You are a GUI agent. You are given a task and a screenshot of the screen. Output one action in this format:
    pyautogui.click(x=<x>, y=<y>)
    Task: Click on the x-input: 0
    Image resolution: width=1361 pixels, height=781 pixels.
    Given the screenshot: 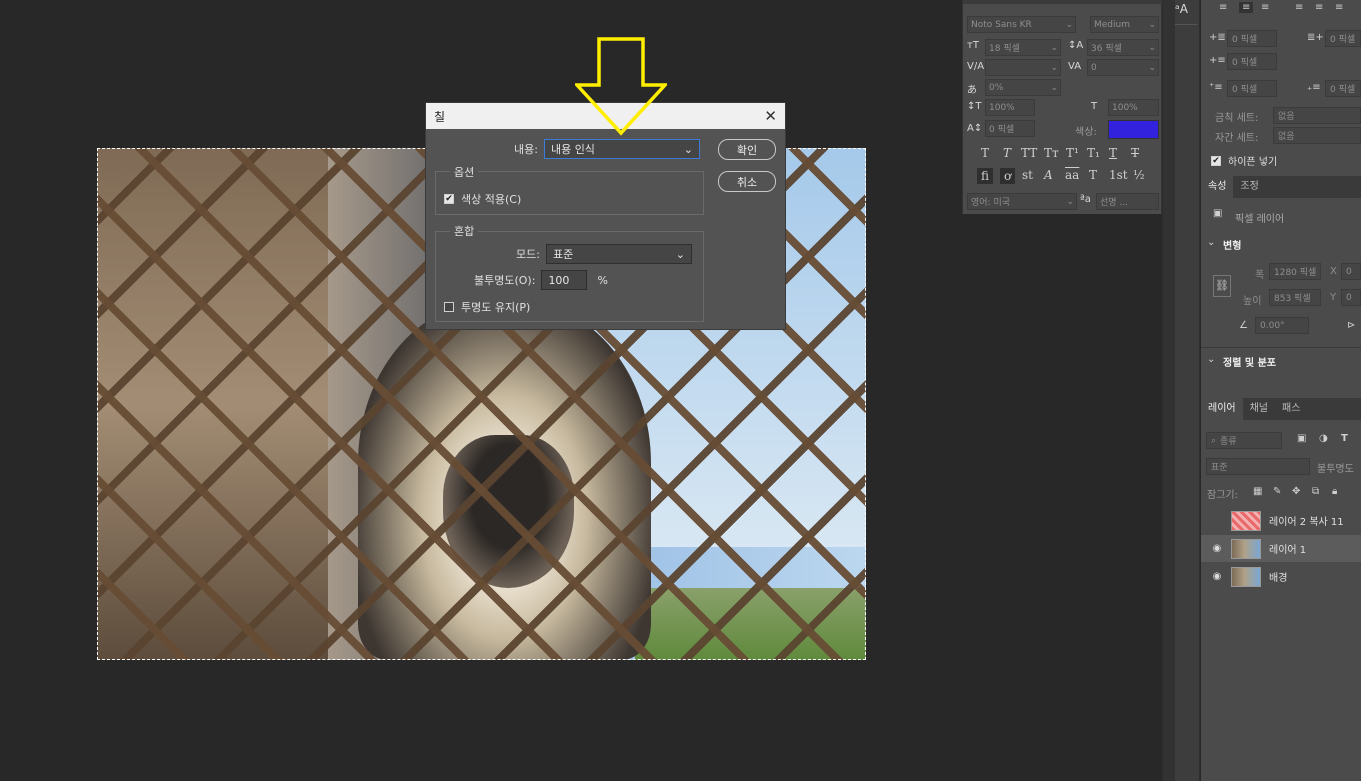 What is the action you would take?
    pyautogui.click(x=1351, y=271)
    